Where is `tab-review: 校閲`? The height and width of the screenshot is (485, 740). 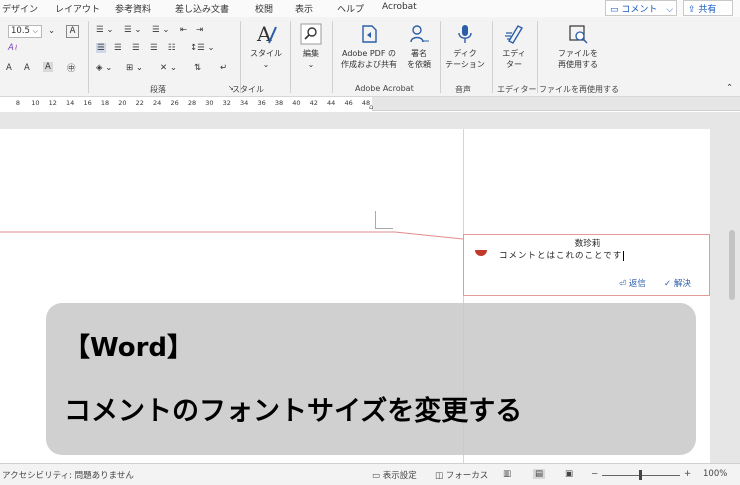
tab-review: 校閲 is located at coordinates (264, 8).